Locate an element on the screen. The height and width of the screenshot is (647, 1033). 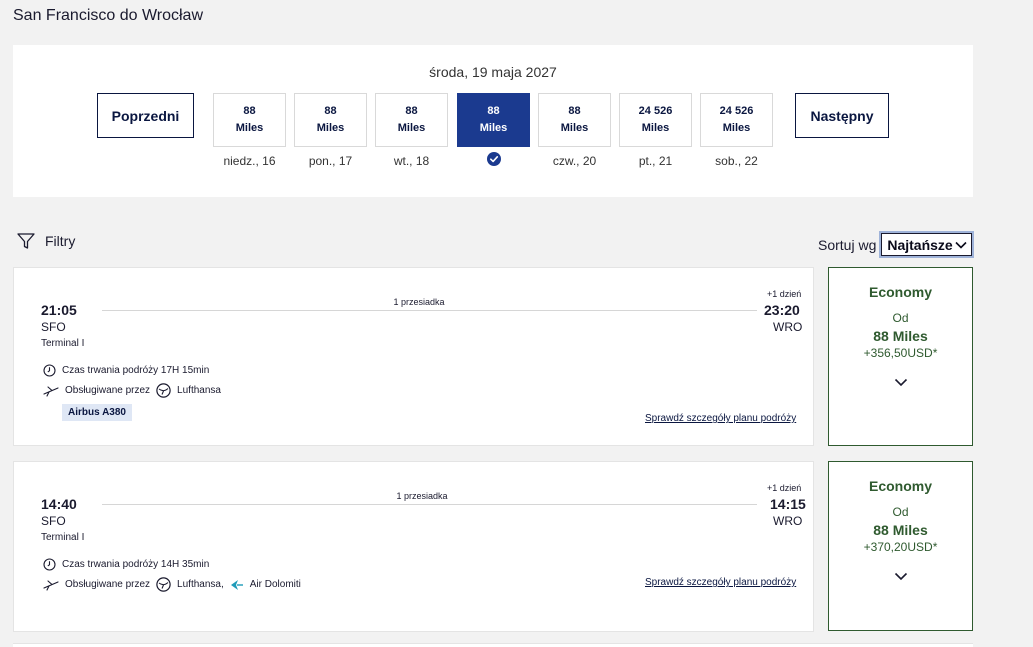
departure-time: 21:05 is located at coordinates (59, 310).